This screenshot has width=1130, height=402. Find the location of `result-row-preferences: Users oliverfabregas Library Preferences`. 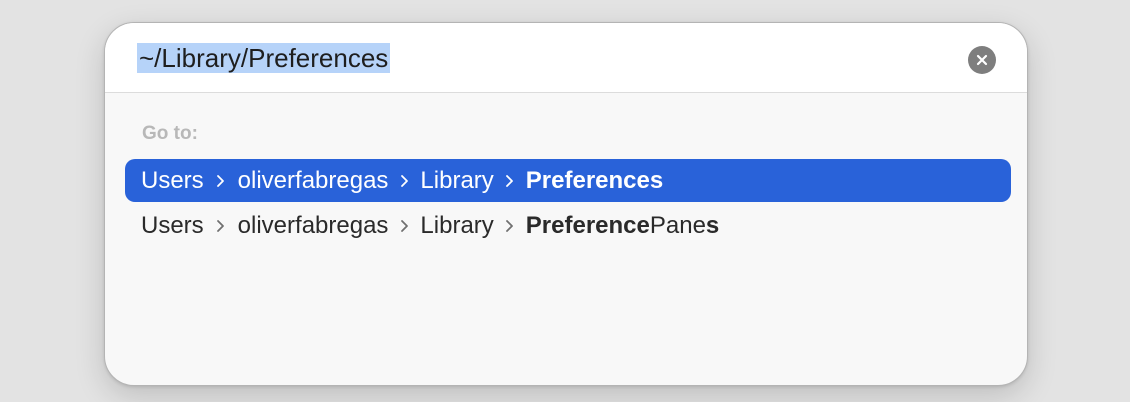

result-row-preferences: Users oliverfabregas Library Preferences is located at coordinates (568, 180).